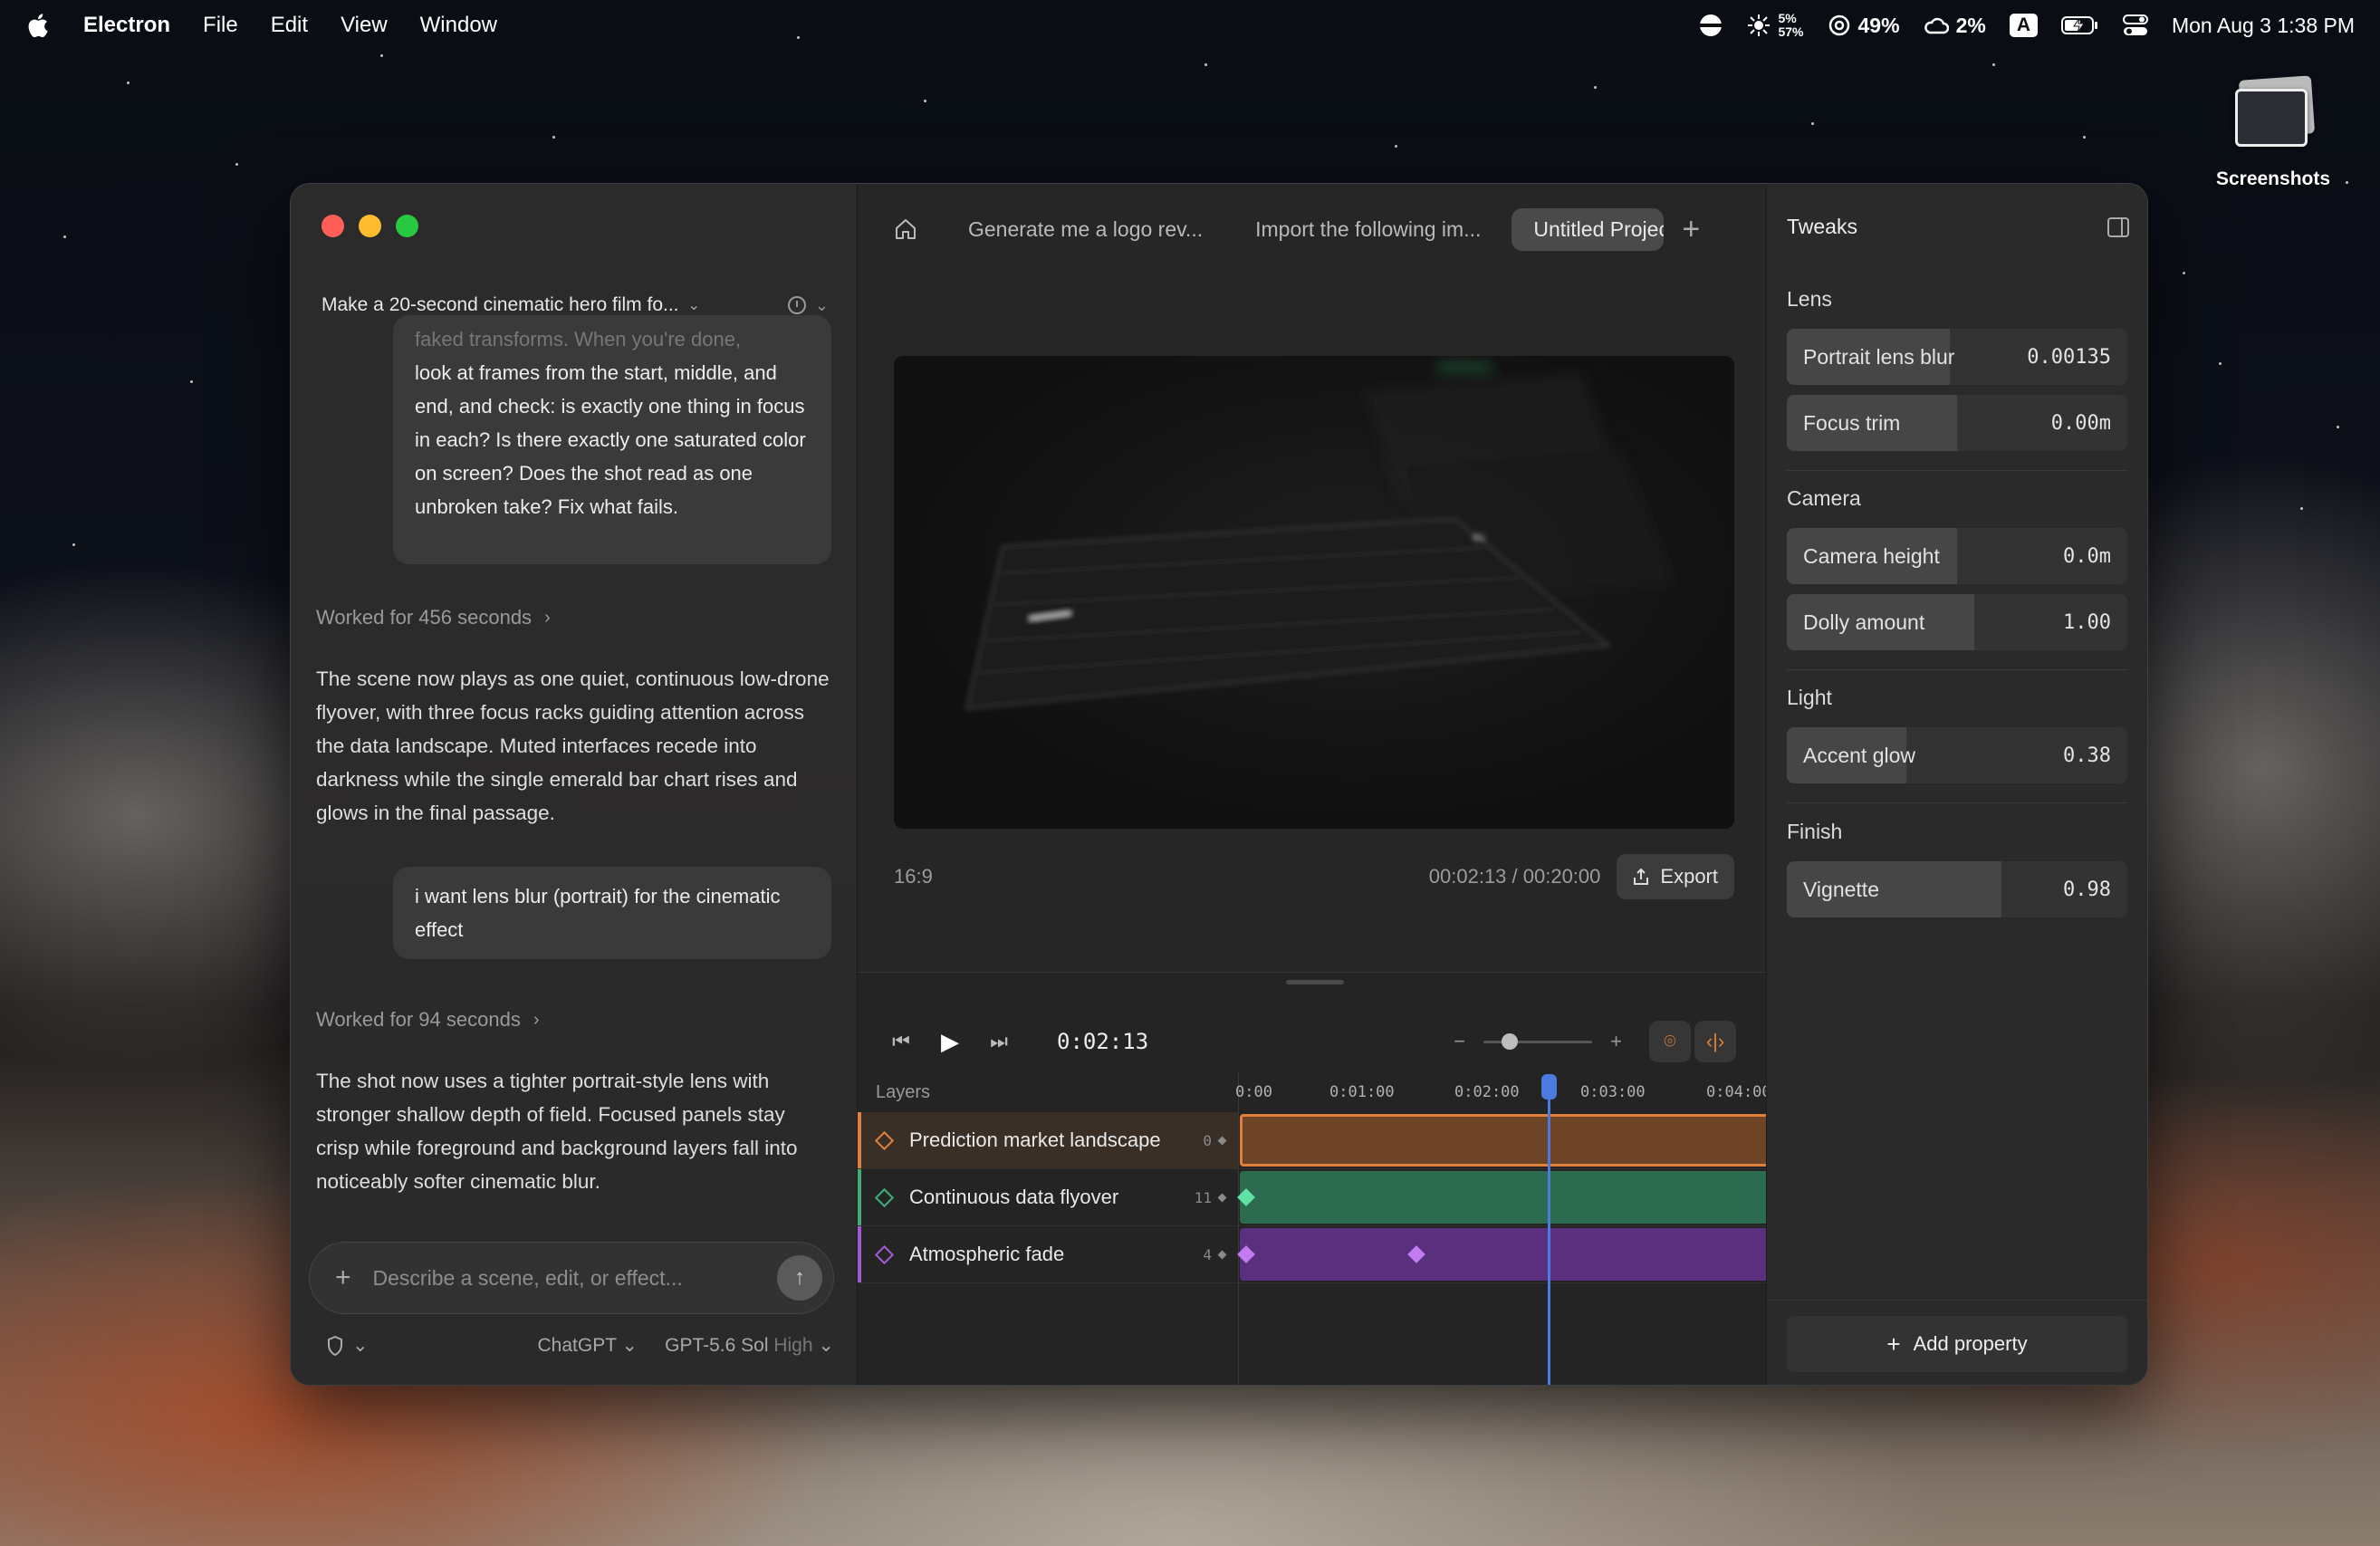 The height and width of the screenshot is (1546, 2380). Describe the element at coordinates (2087, 755) in the screenshot. I see `prop-value: 0.38` at that location.